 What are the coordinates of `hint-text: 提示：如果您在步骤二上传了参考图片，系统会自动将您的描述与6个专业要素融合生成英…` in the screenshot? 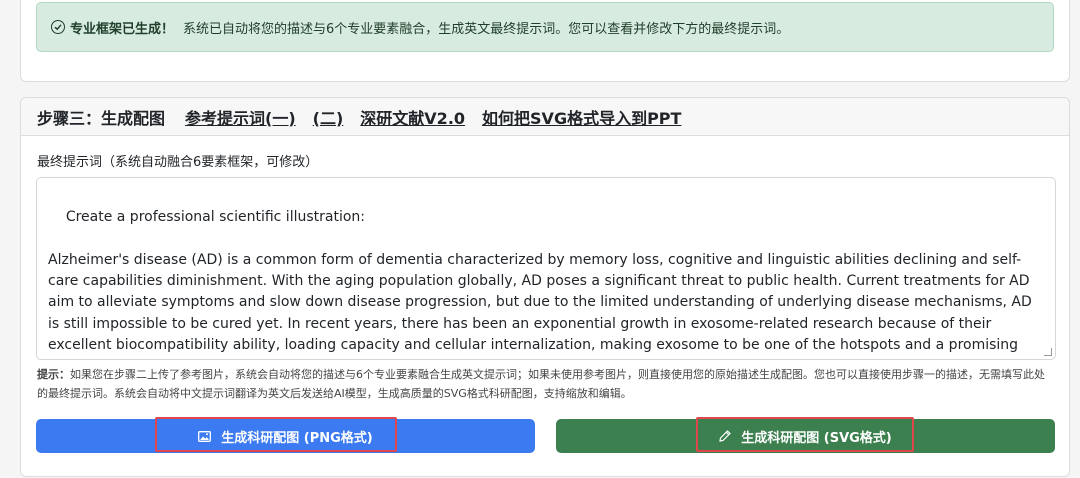 It's located at (546, 384).